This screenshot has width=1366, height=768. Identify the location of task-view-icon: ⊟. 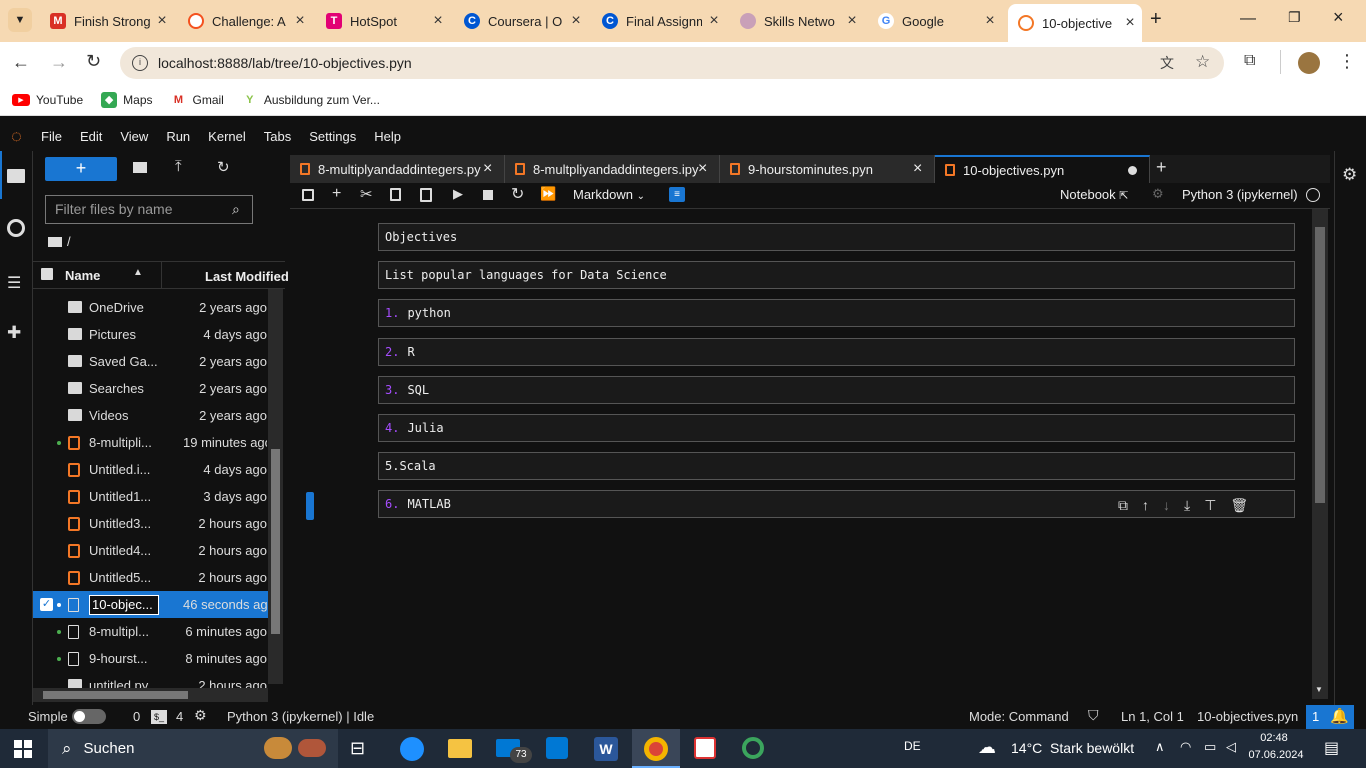
(357, 748).